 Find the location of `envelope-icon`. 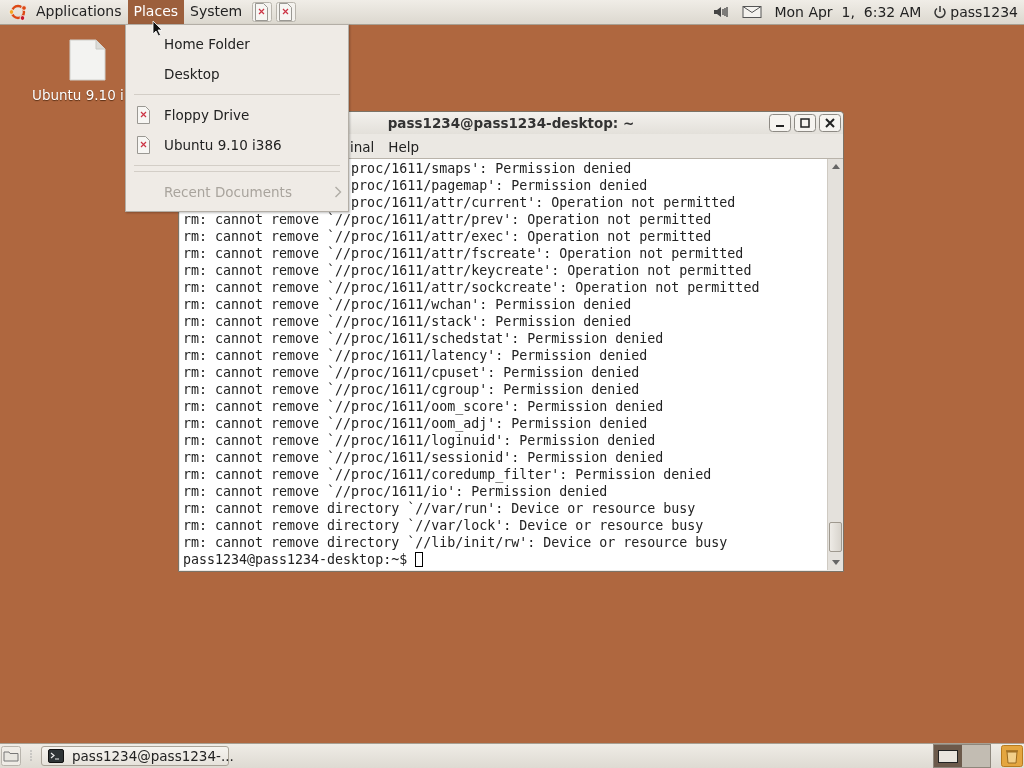

envelope-icon is located at coordinates (752, 12).